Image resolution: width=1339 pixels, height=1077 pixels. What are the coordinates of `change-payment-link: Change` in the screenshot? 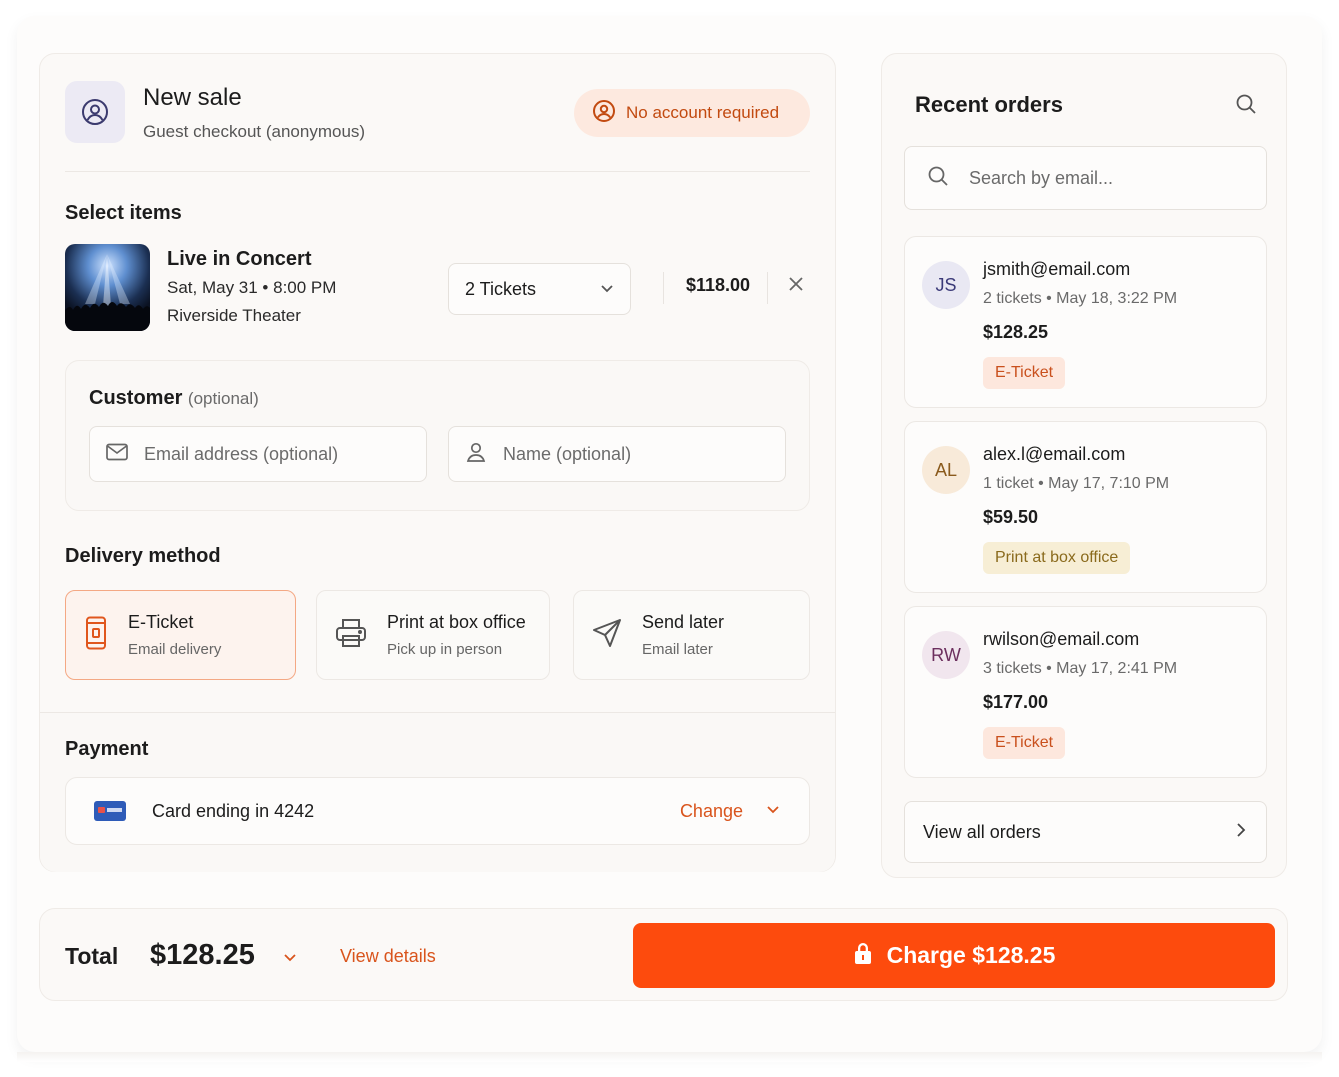 It's located at (711, 811).